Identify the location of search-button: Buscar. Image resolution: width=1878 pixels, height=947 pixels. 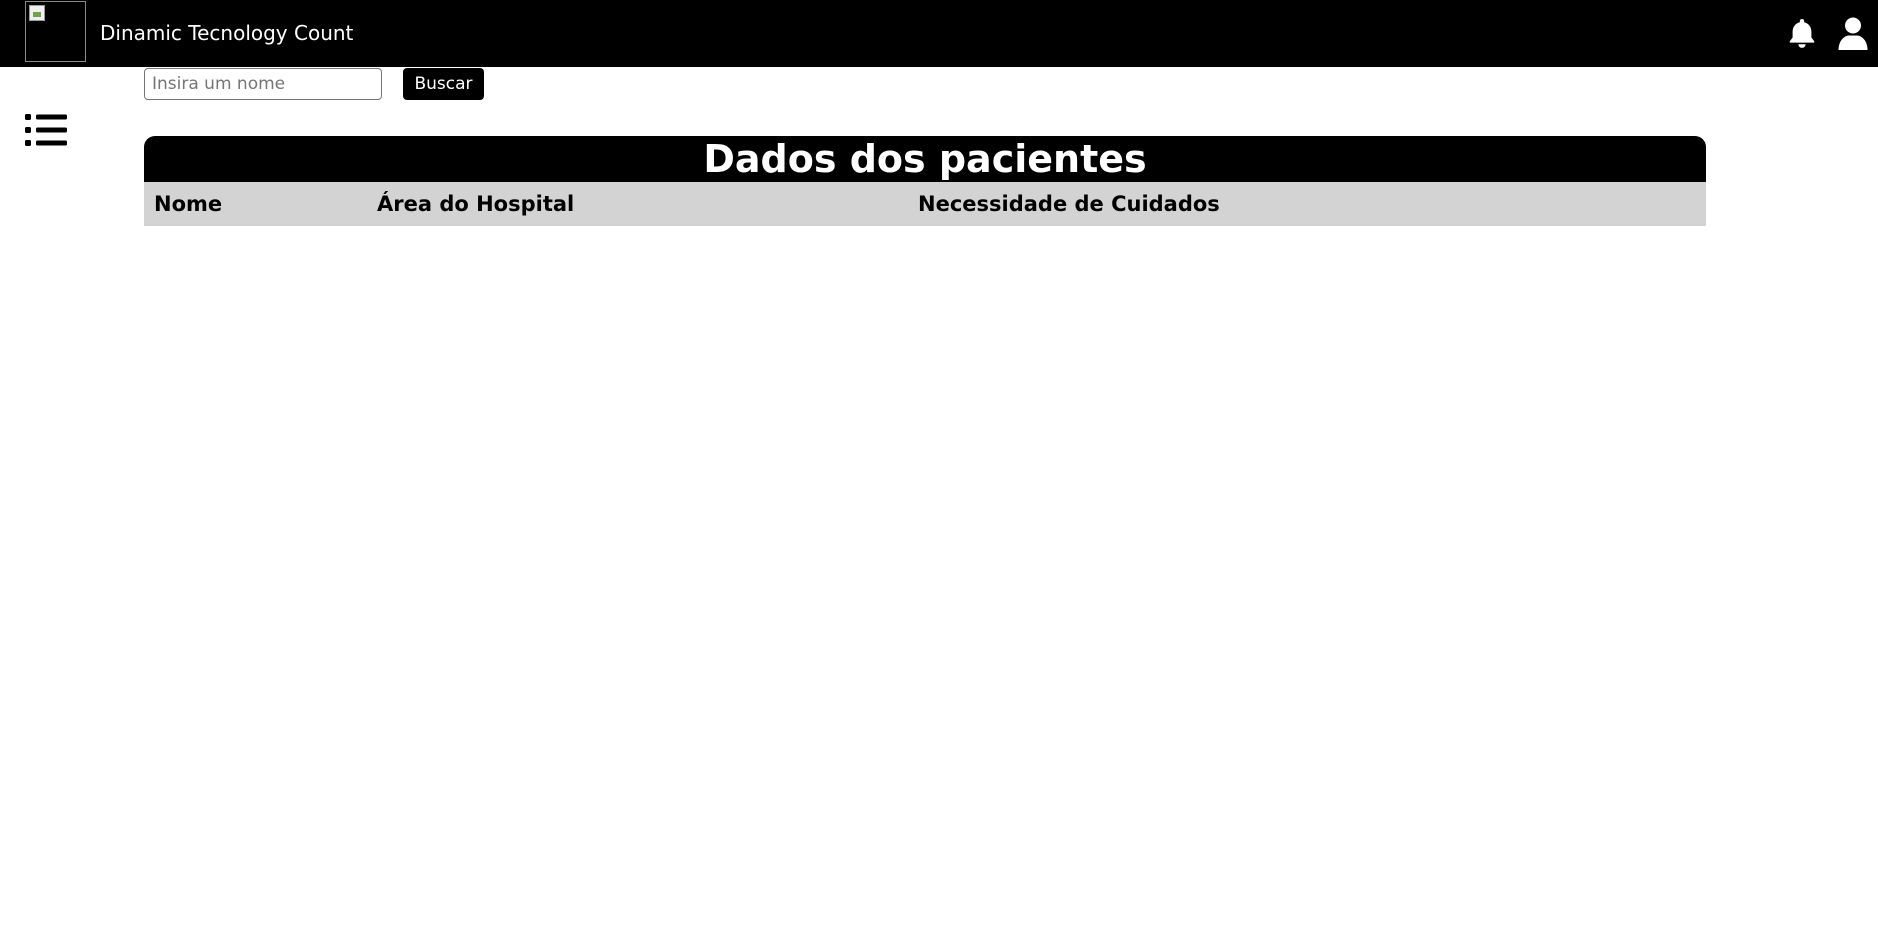
(443, 84).